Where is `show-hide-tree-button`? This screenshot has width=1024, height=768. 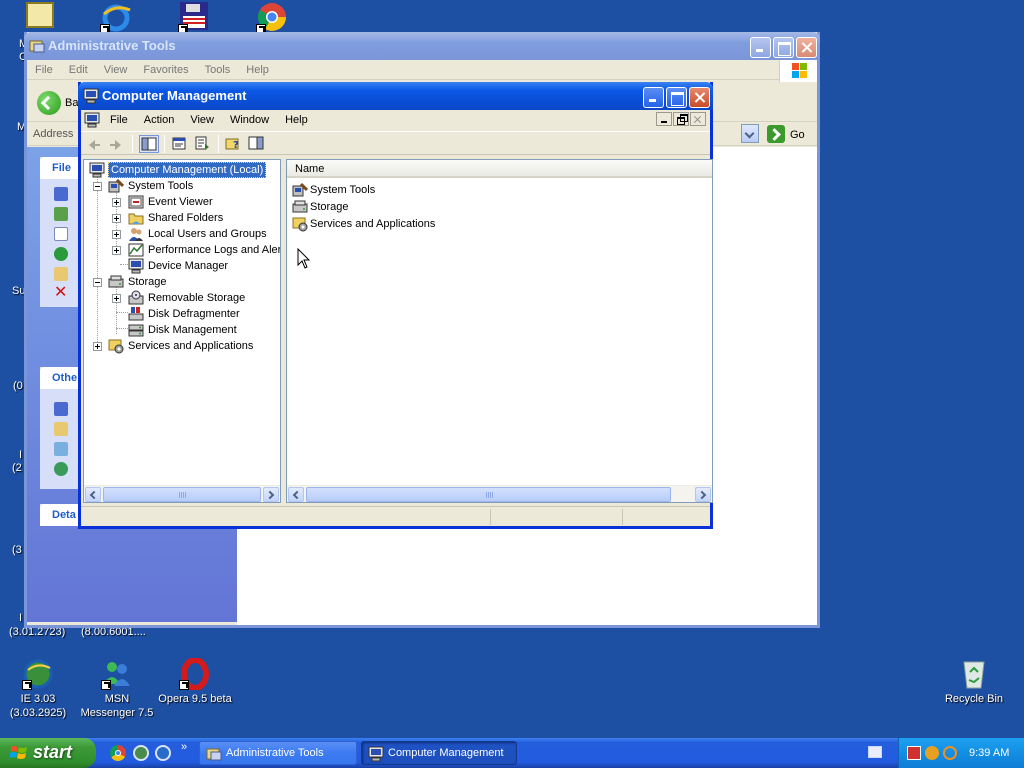 show-hide-tree-button is located at coordinates (149, 144).